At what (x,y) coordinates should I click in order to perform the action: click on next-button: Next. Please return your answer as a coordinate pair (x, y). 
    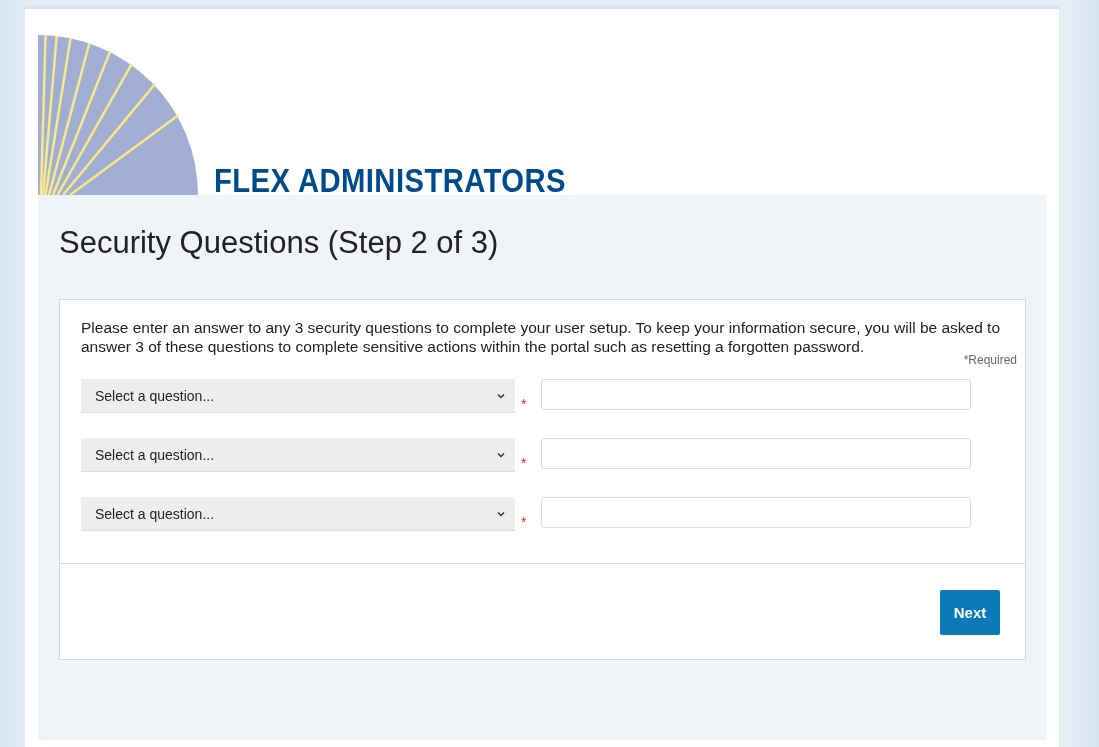
    Looking at the image, I should click on (970, 612).